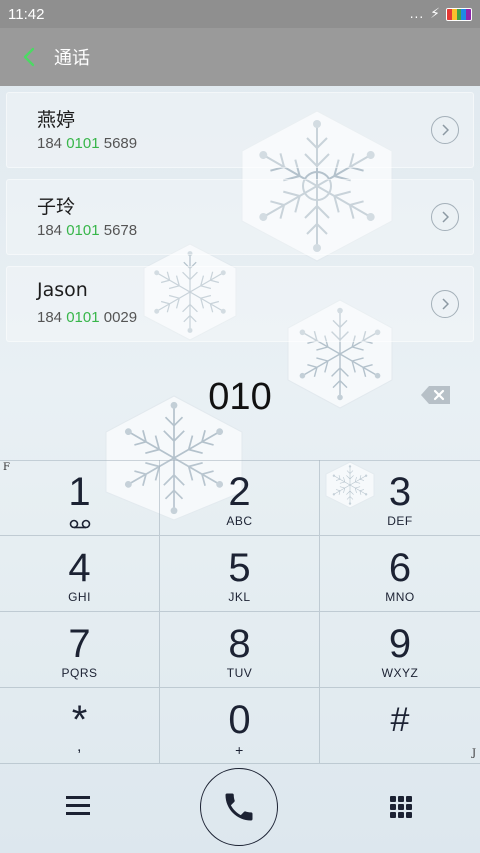 The height and width of the screenshot is (853, 480). I want to click on number-suffix: 5689, so click(118, 143).